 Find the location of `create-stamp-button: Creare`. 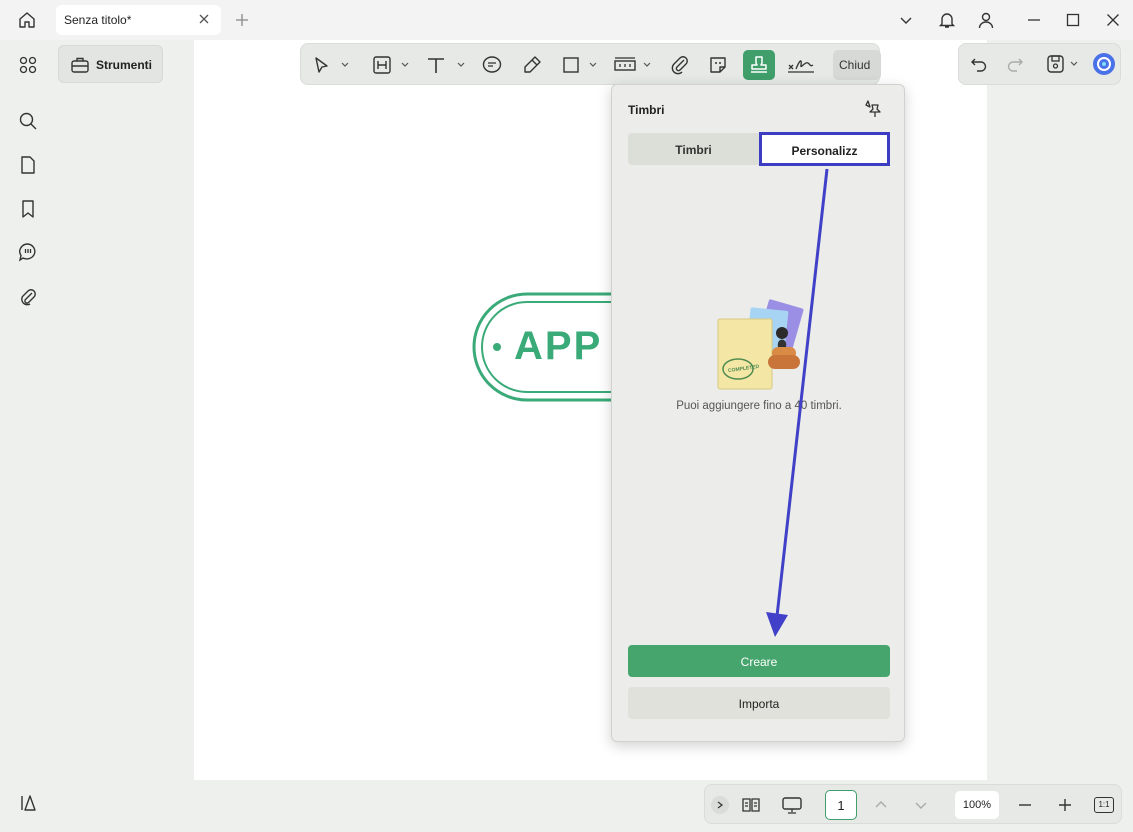

create-stamp-button: Creare is located at coordinates (759, 661).